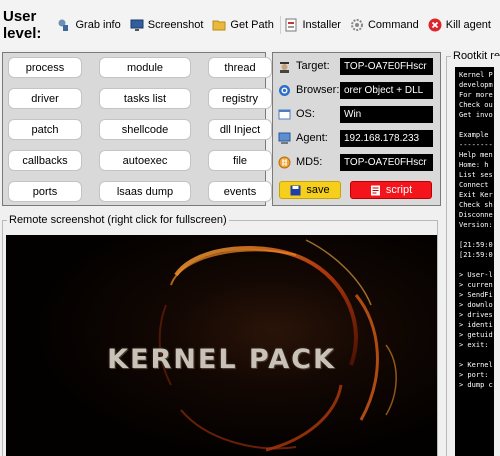 The height and width of the screenshot is (456, 500). What do you see at coordinates (145, 98) in the screenshot?
I see `tasks-list-button: tasks list` at bounding box center [145, 98].